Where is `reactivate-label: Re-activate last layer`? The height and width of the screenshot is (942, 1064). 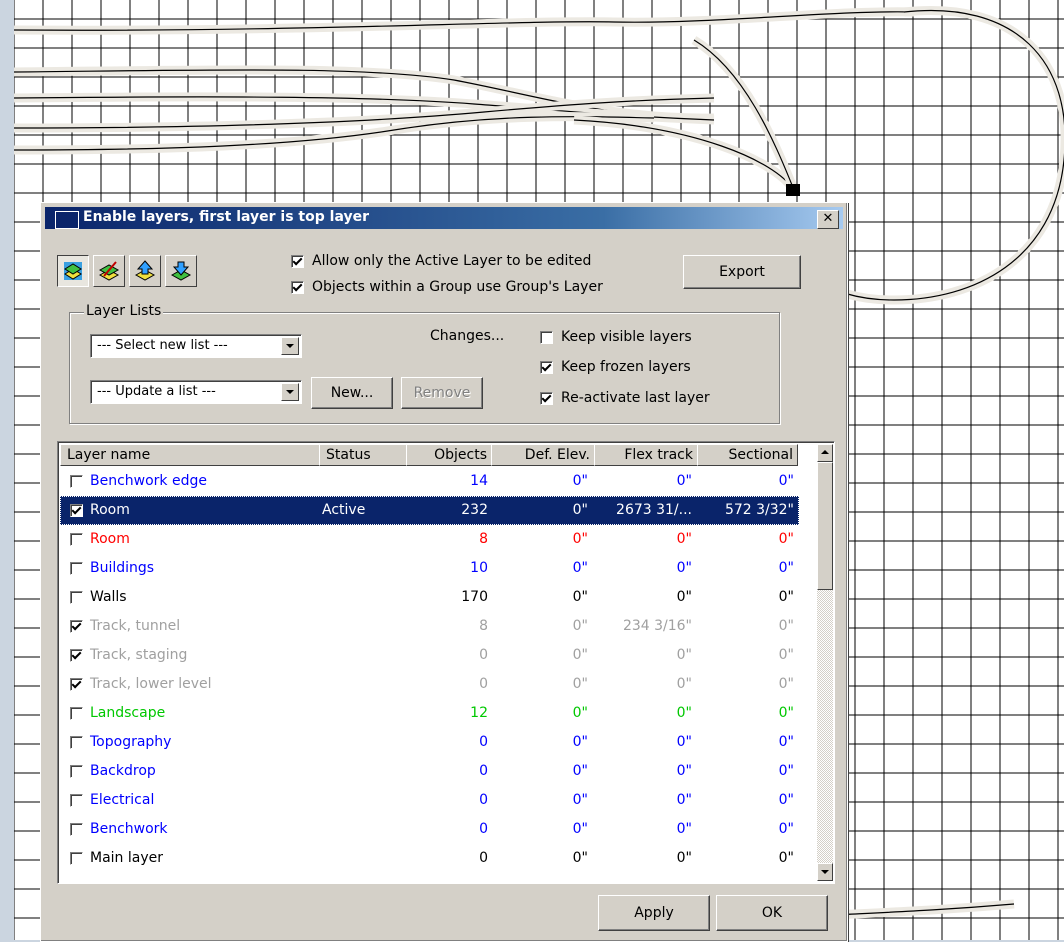 reactivate-label: Re-activate last layer is located at coordinates (635, 398).